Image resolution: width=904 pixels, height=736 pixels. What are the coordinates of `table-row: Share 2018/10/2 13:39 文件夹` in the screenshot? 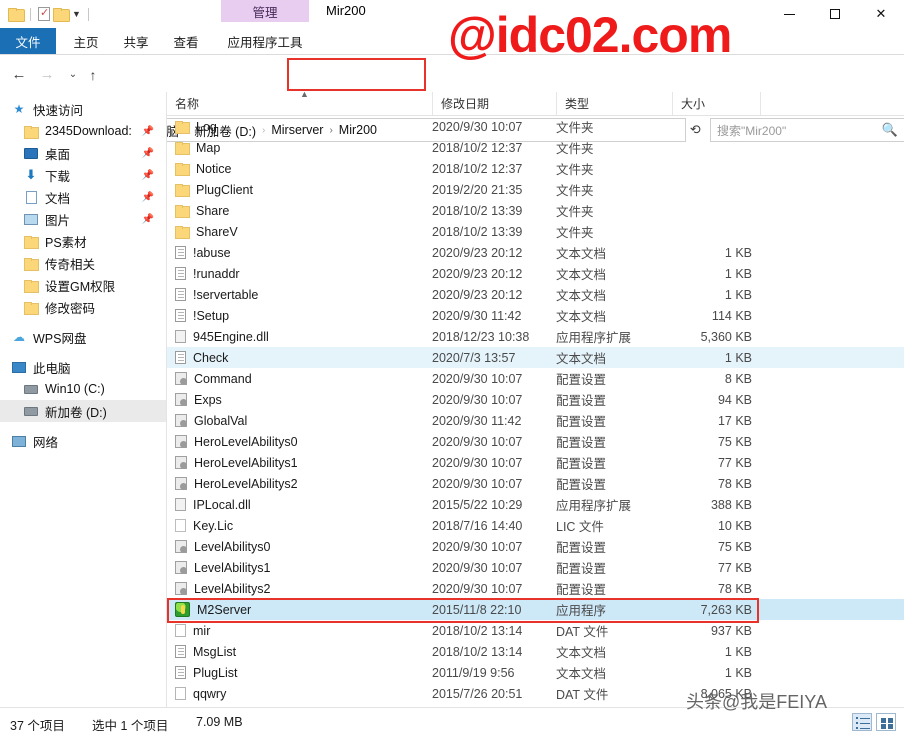 It's located at (535, 210).